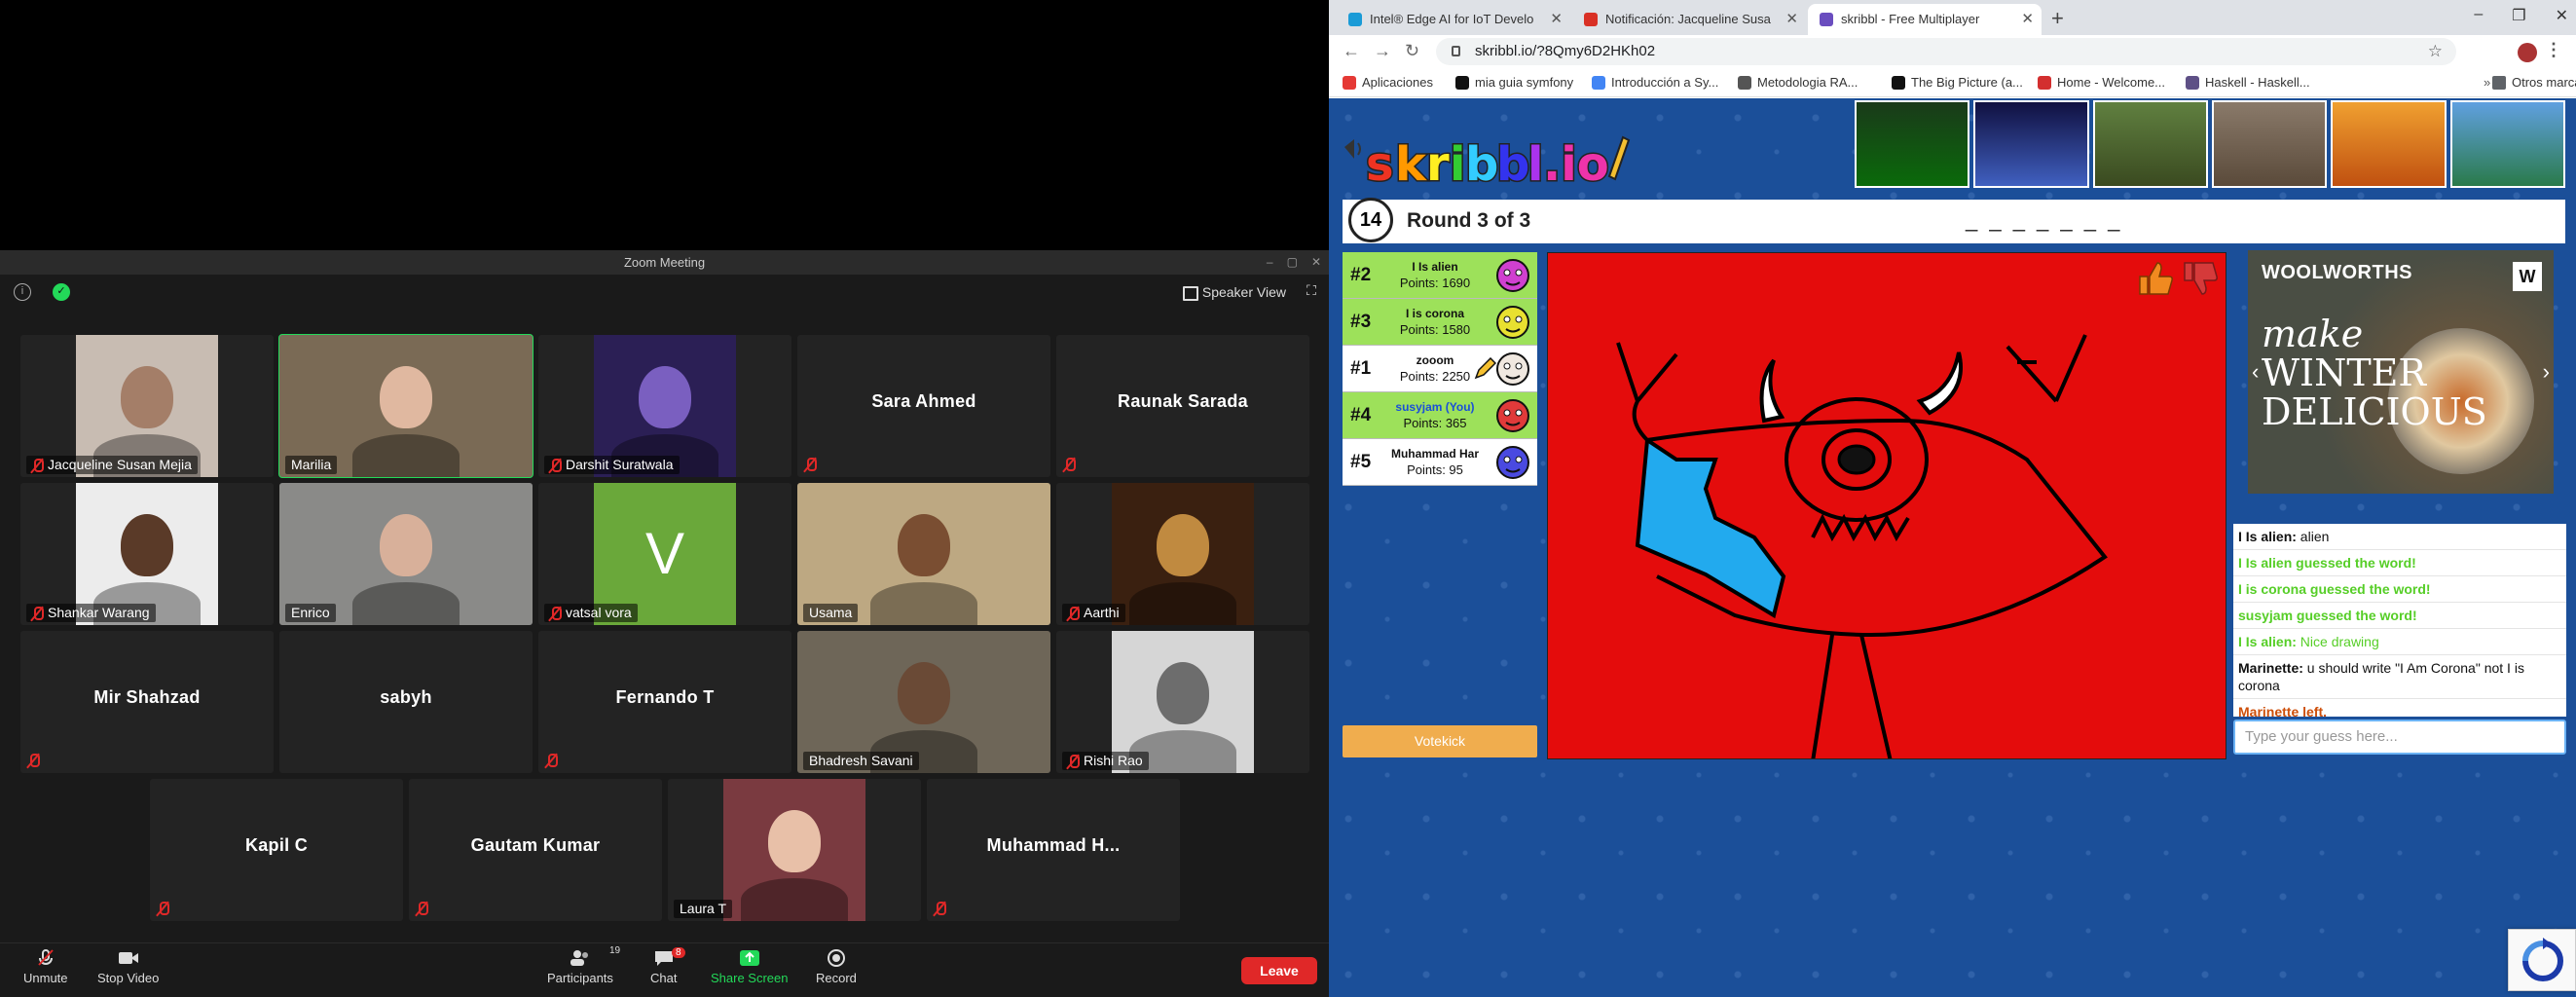 The height and width of the screenshot is (997, 2576). What do you see at coordinates (147, 406) in the screenshot?
I see `participant-tile: Jacqueline Susan Mejia` at bounding box center [147, 406].